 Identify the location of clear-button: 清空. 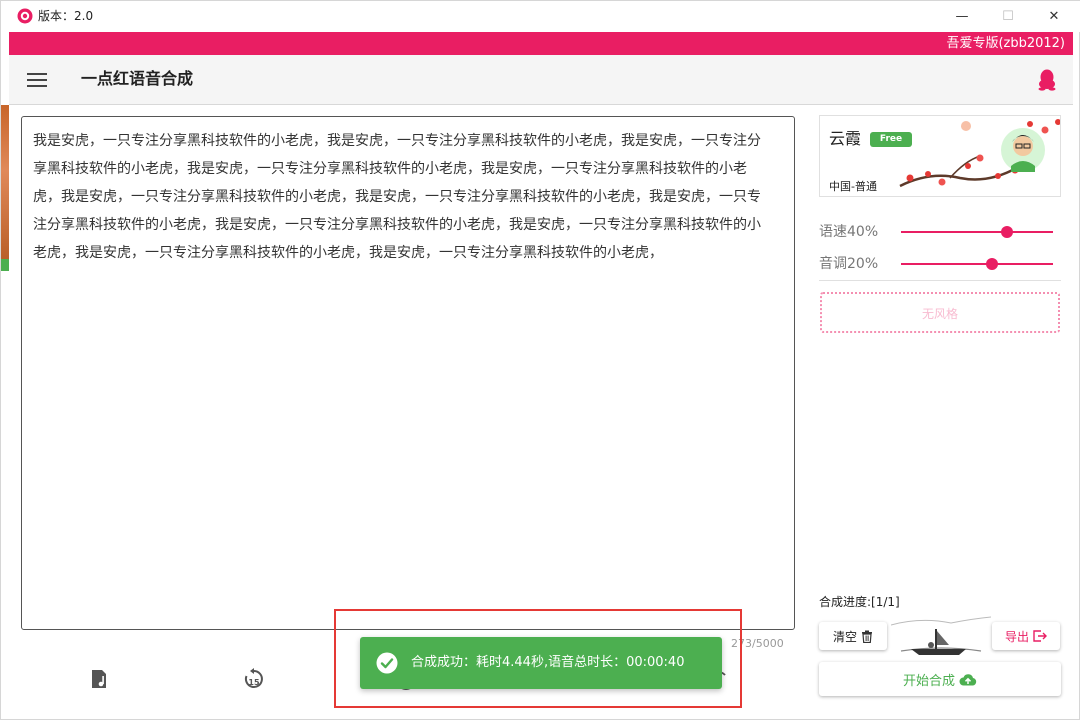
(853, 636).